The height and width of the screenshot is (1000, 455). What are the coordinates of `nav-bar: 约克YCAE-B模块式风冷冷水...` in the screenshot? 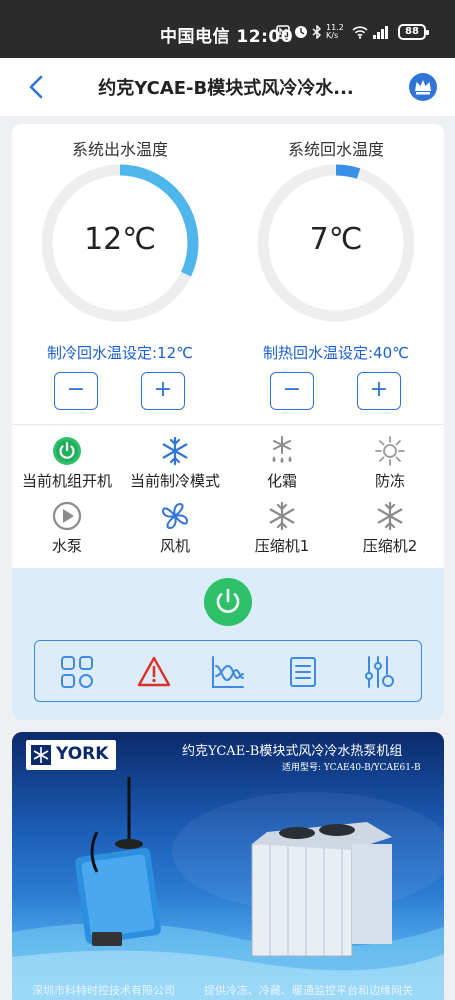 It's located at (227, 87).